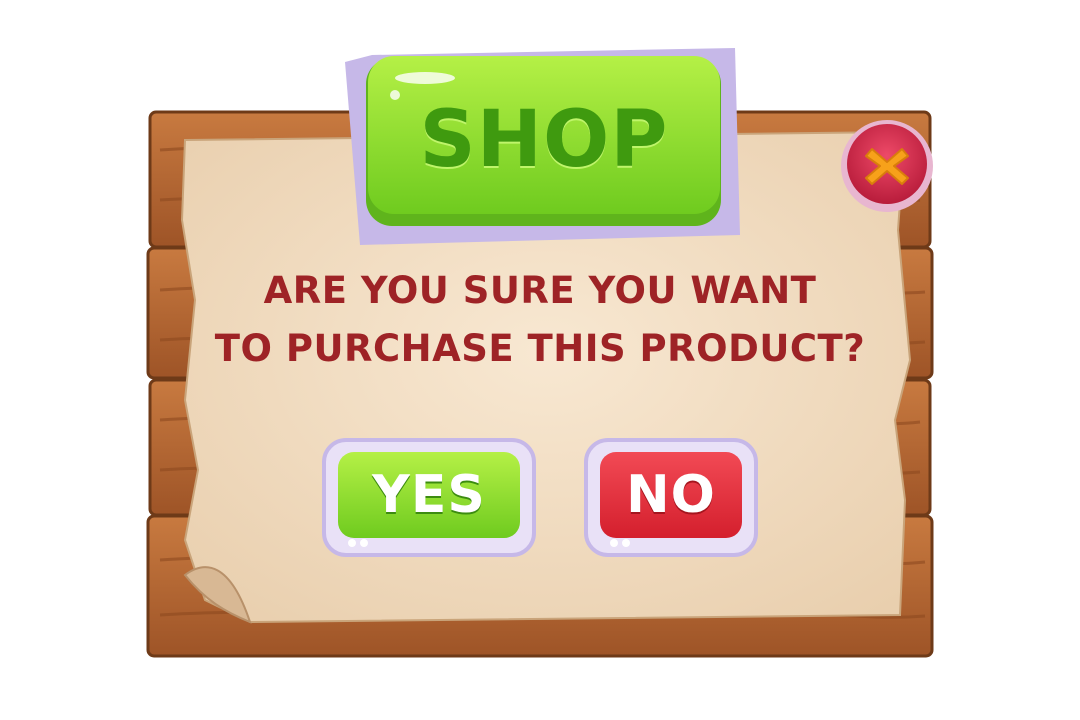  Describe the element at coordinates (540, 348) in the screenshot. I see `question-line-2: to purchase this product?` at that location.